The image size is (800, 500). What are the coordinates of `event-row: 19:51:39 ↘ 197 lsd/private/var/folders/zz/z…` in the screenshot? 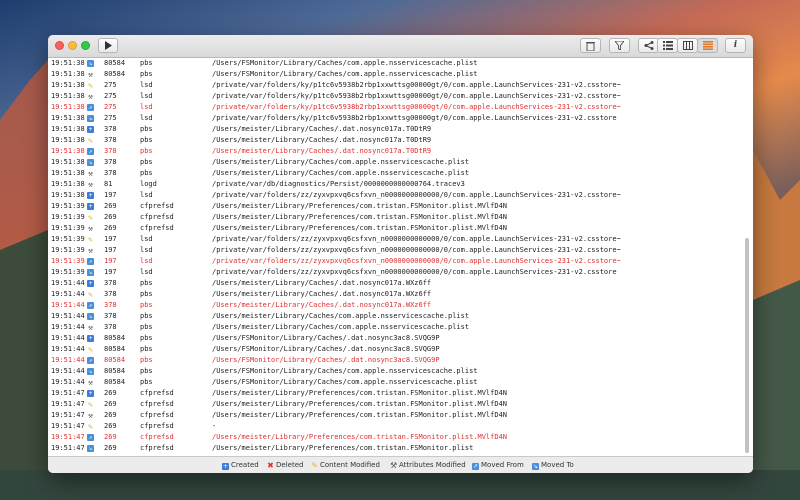 It's located at (395, 272).